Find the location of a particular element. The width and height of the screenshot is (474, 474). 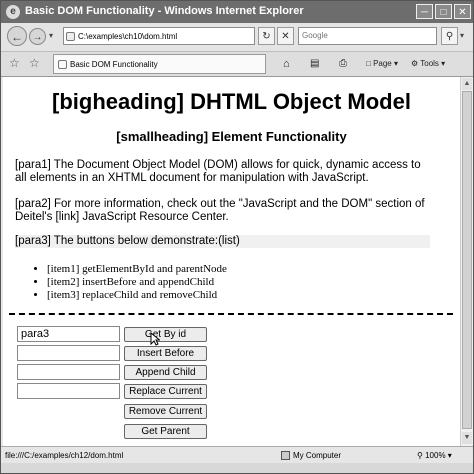

window-bottom-edge is located at coordinates (237, 468).